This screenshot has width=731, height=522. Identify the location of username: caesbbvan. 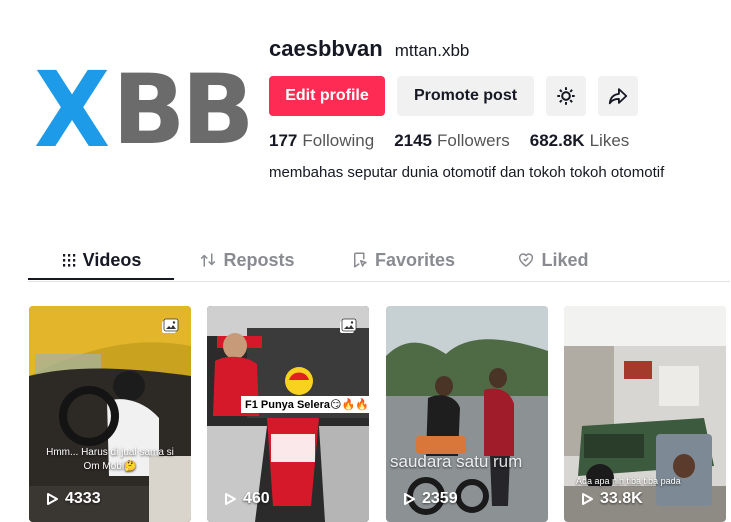
(326, 48).